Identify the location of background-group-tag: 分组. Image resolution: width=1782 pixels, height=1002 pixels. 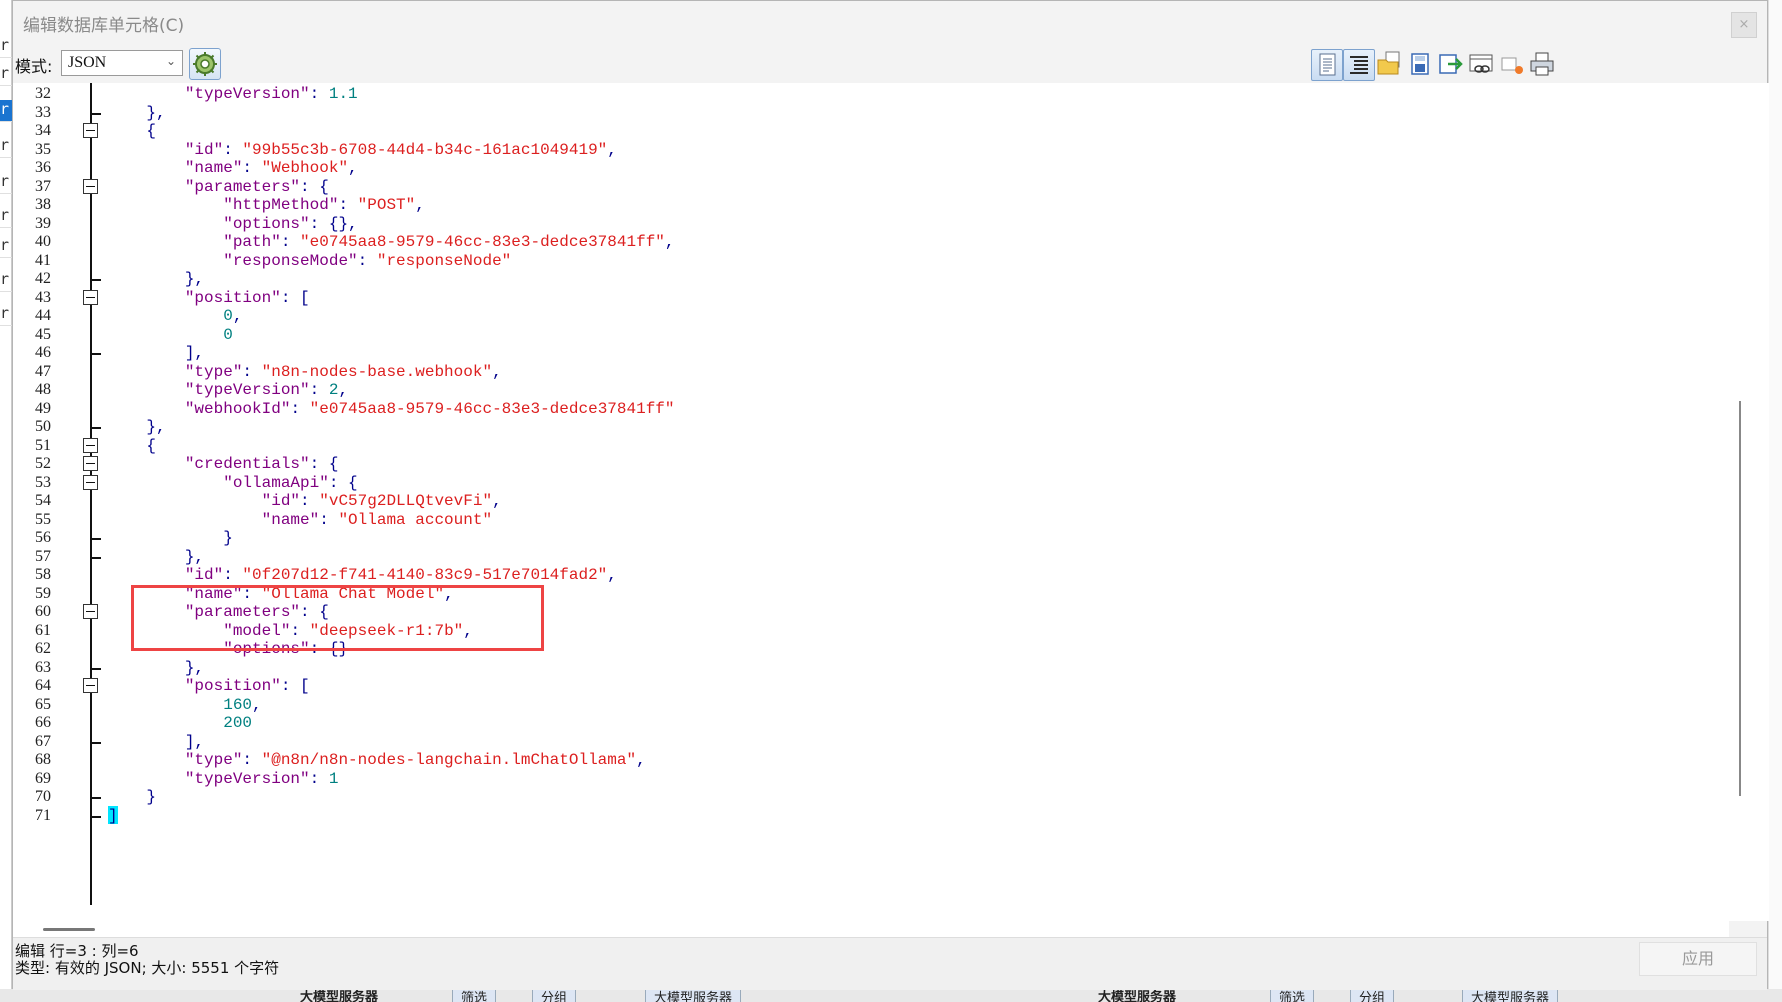
(554, 995).